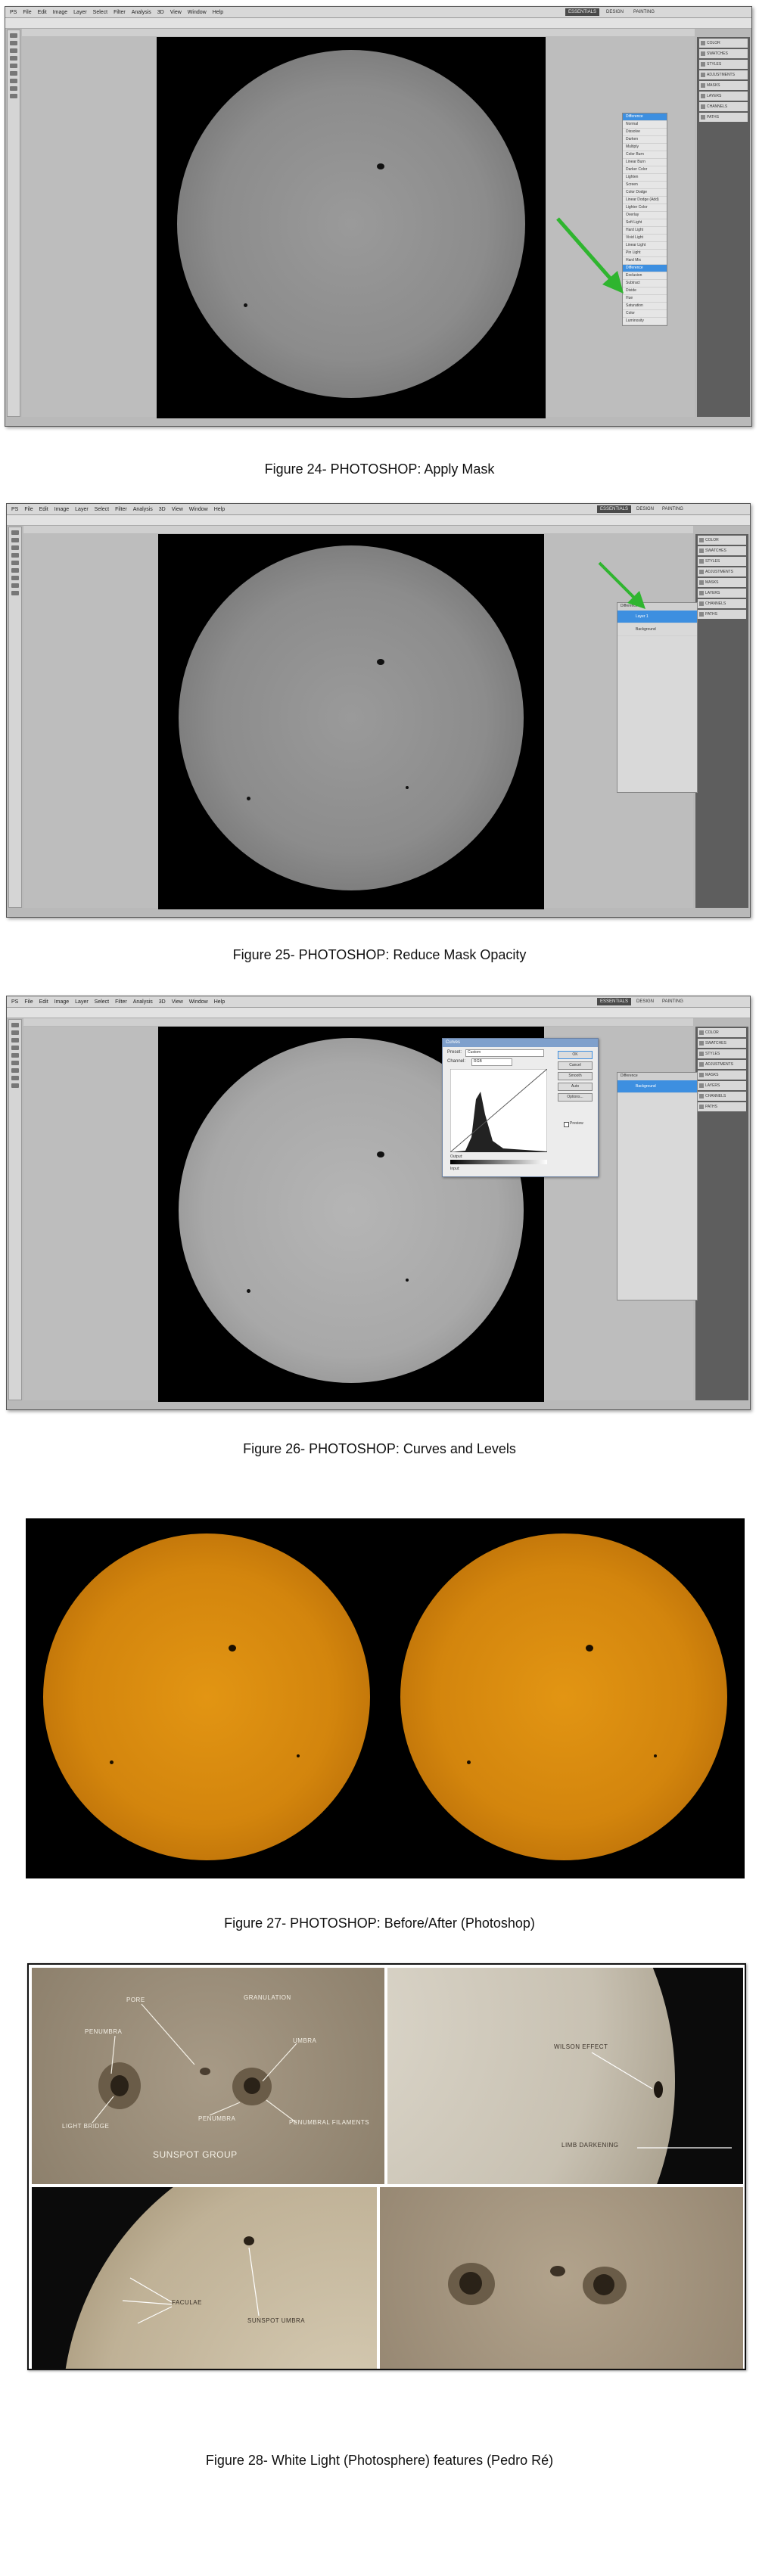 This screenshot has height=2576, width=759. What do you see at coordinates (504, 1053) in the screenshot?
I see `preset-select: Custom` at bounding box center [504, 1053].